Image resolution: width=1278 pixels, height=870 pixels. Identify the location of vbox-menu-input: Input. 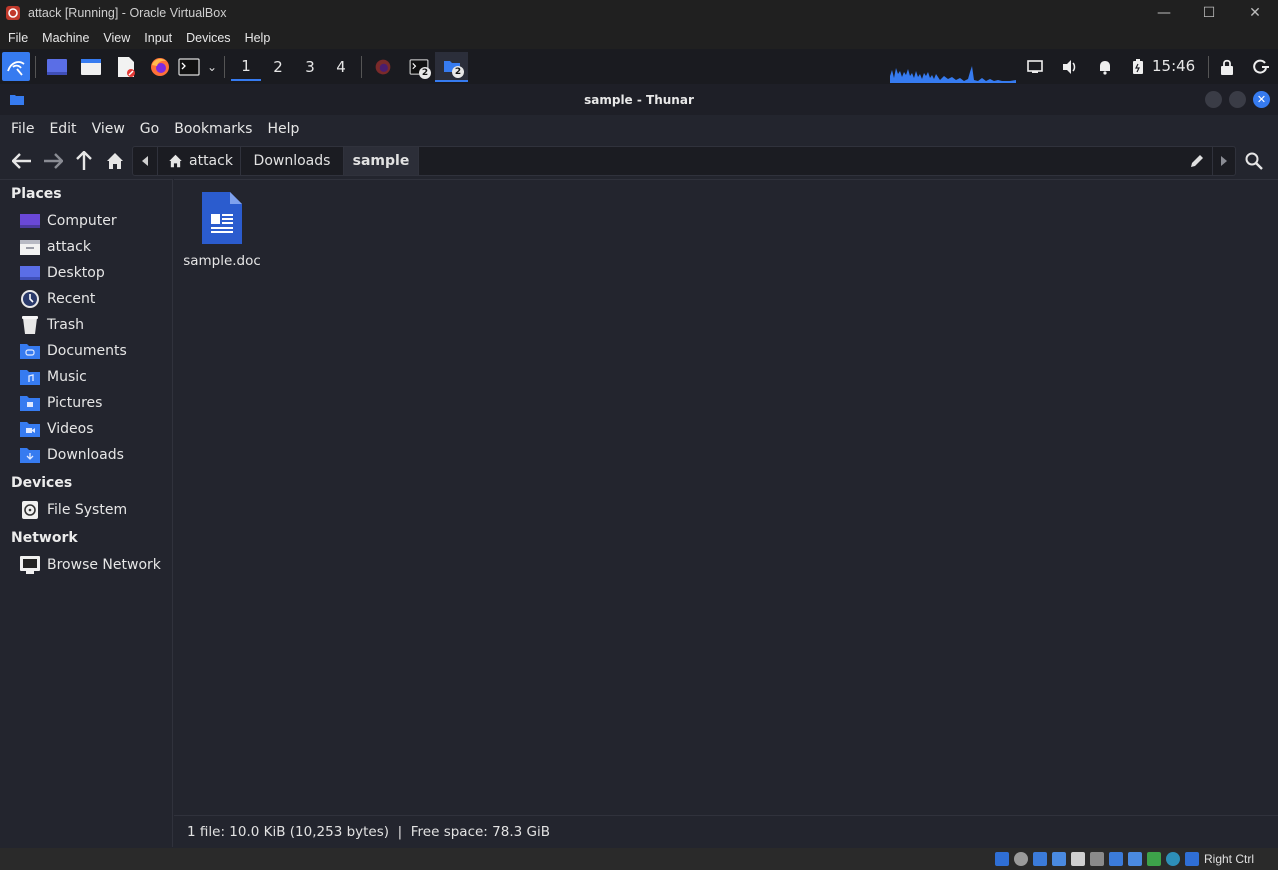
(158, 38).